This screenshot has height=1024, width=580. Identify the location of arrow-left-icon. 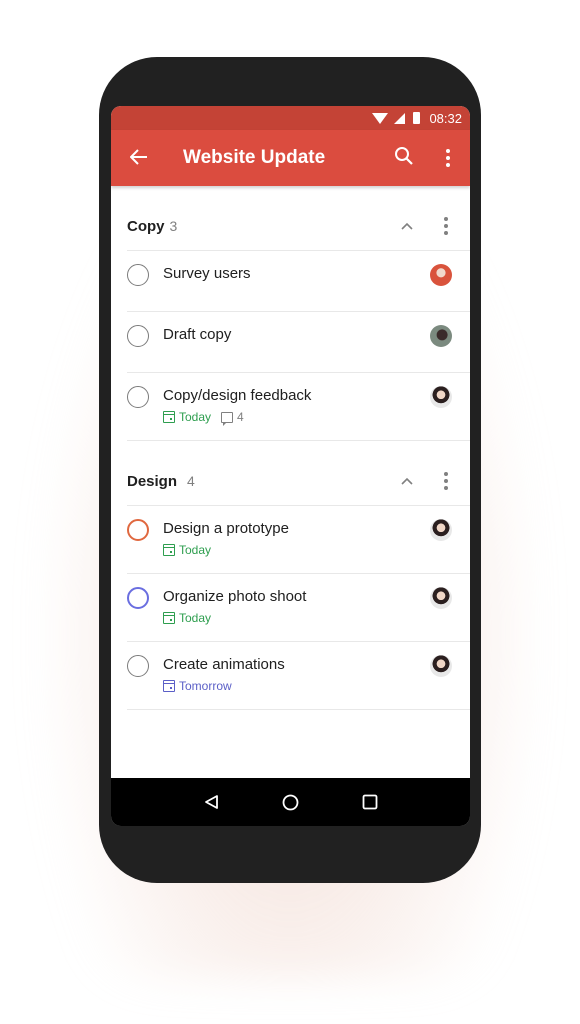
(138, 157).